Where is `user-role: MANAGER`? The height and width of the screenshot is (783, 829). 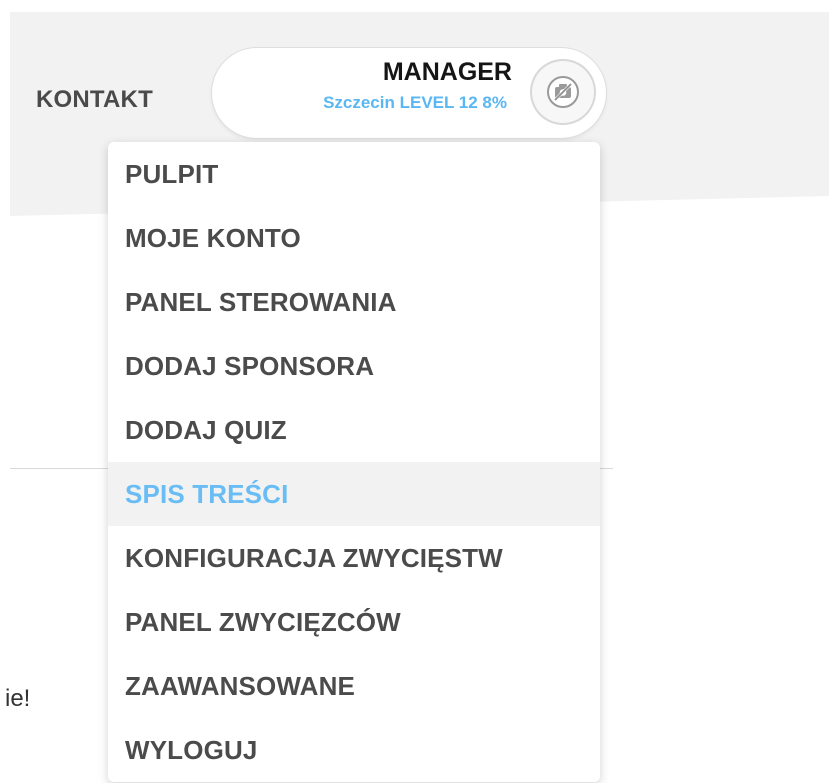
user-role: MANAGER is located at coordinates (447, 72).